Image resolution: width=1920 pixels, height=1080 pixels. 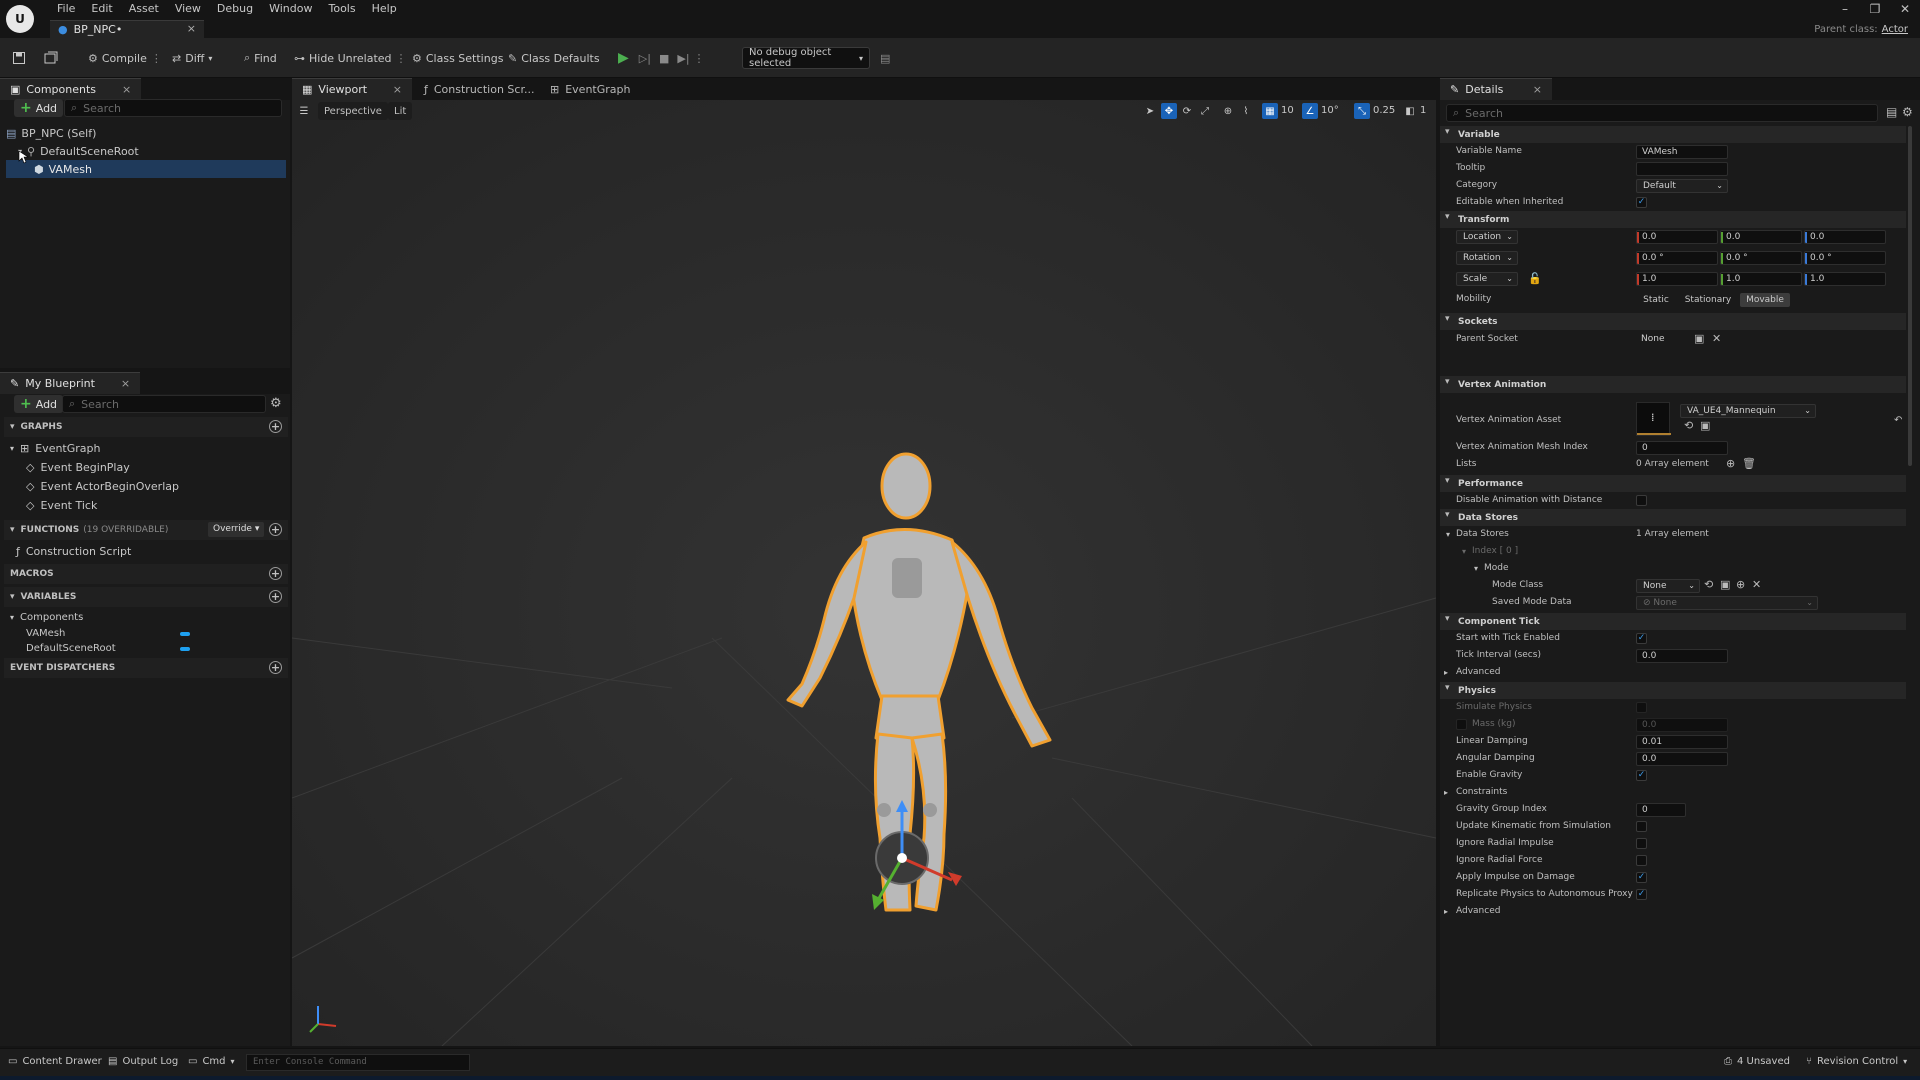 What do you see at coordinates (1673, 134) in the screenshot?
I see `section-variable: Variable` at bounding box center [1673, 134].